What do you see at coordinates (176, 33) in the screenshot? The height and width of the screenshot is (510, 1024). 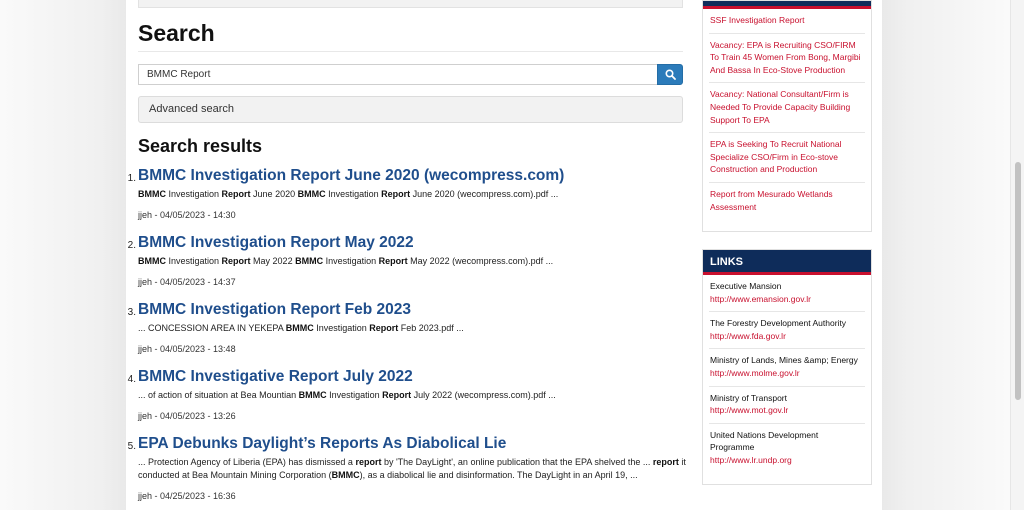 I see `page-title: Search` at bounding box center [176, 33].